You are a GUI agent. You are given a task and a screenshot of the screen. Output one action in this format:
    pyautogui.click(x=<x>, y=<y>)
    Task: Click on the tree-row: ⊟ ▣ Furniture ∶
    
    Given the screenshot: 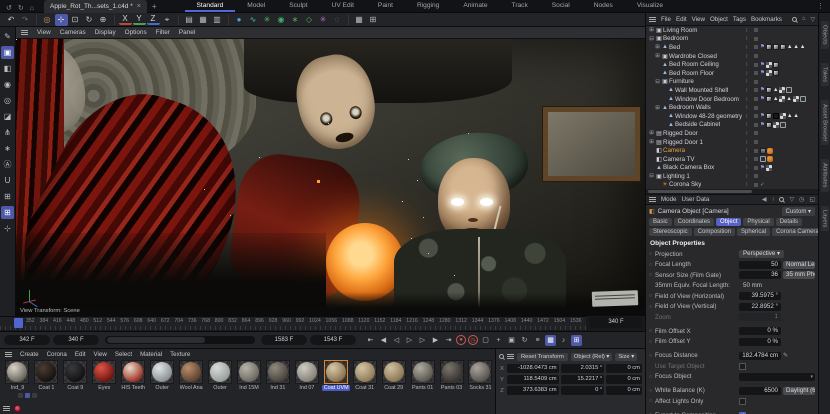 What is the action you would take?
    pyautogui.click(x=732, y=82)
    